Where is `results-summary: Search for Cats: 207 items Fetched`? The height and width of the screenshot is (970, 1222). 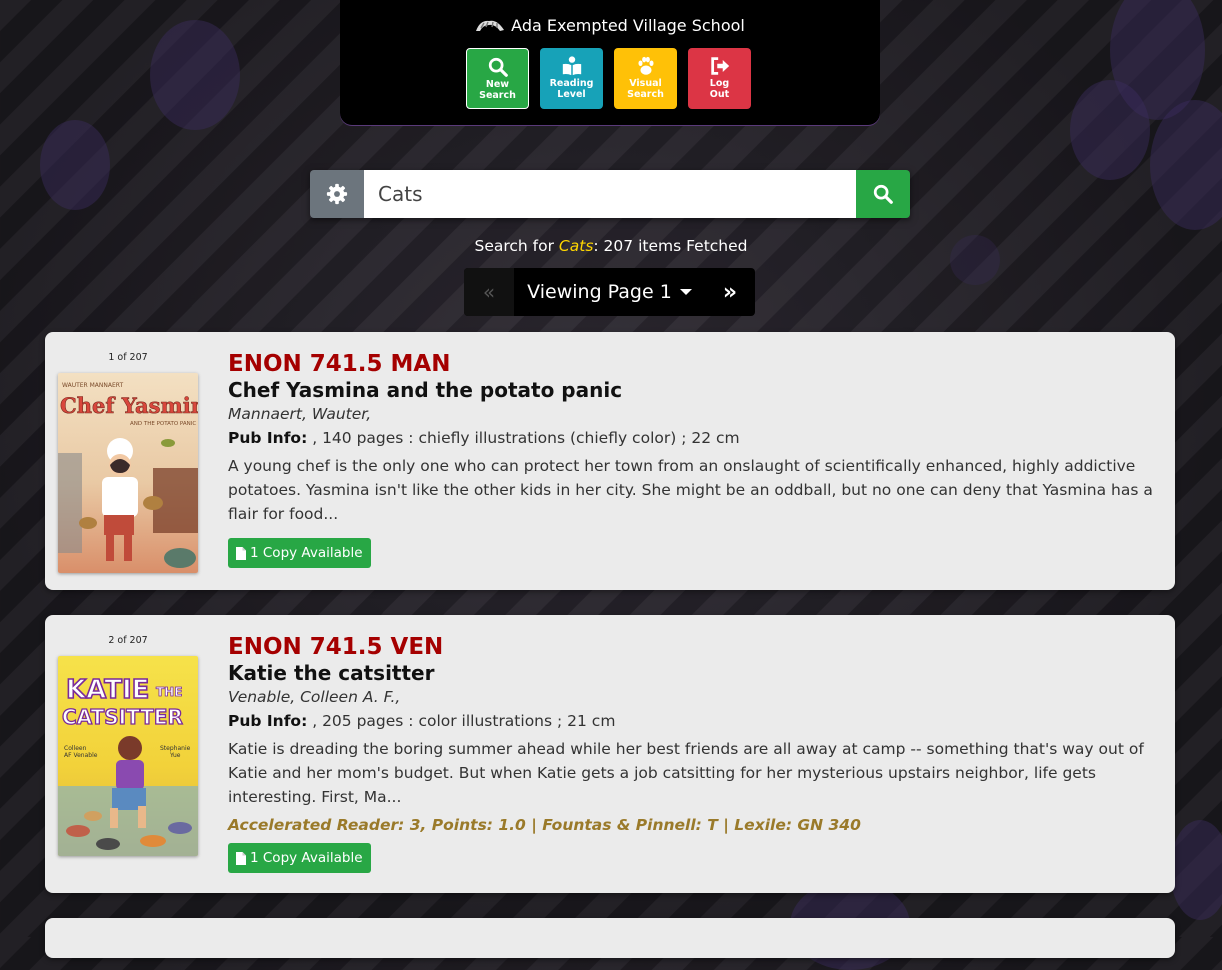
results-summary: Search for Cats: 207 items Fetched is located at coordinates (611, 246).